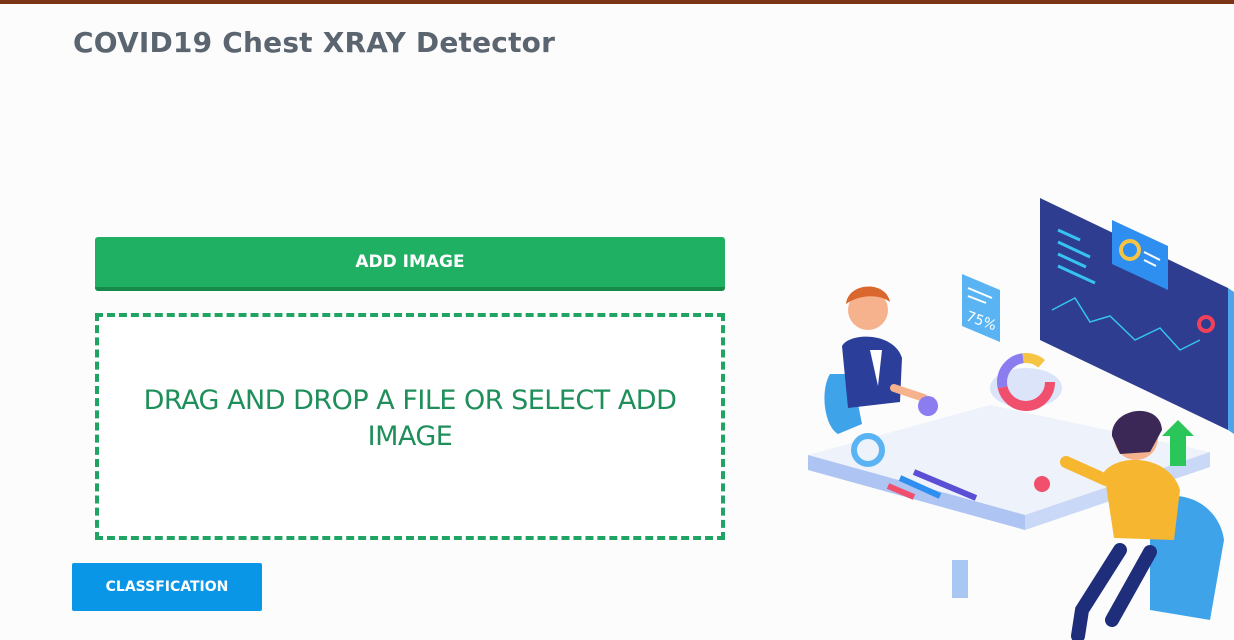 The height and width of the screenshot is (640, 1234). I want to click on dropzone-instructions: DRAG AND DROP A FILE OR SELECT ADD IMAGE, so click(410, 418).